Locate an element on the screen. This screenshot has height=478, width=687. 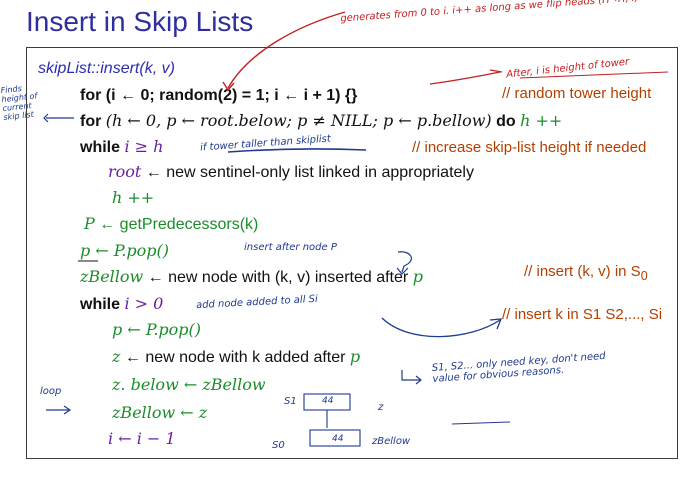
arrow-to-random is located at coordinates (286, 50).